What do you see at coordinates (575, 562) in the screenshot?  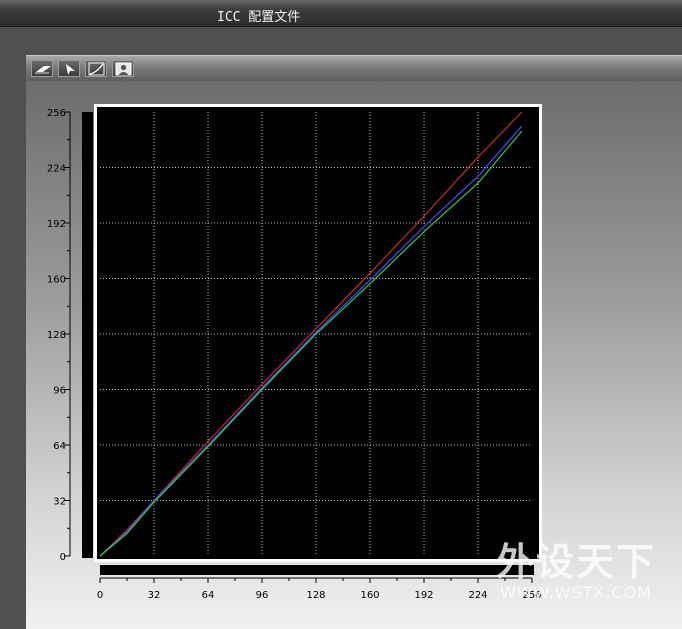 I see `watermark-main: 外设天下` at bounding box center [575, 562].